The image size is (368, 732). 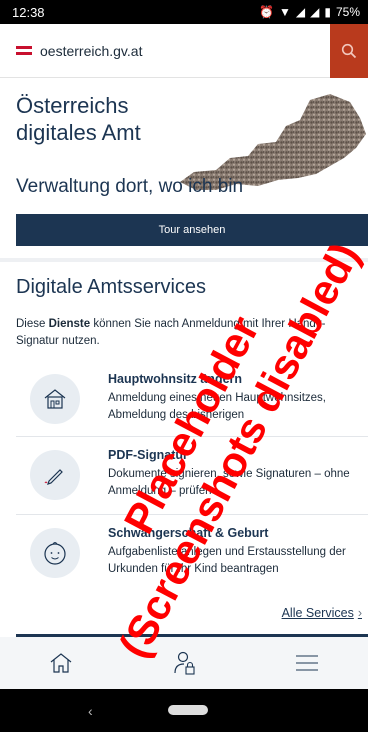 What do you see at coordinates (78, 132) in the screenshot?
I see `hero-title-line2: digitales Amt` at bounding box center [78, 132].